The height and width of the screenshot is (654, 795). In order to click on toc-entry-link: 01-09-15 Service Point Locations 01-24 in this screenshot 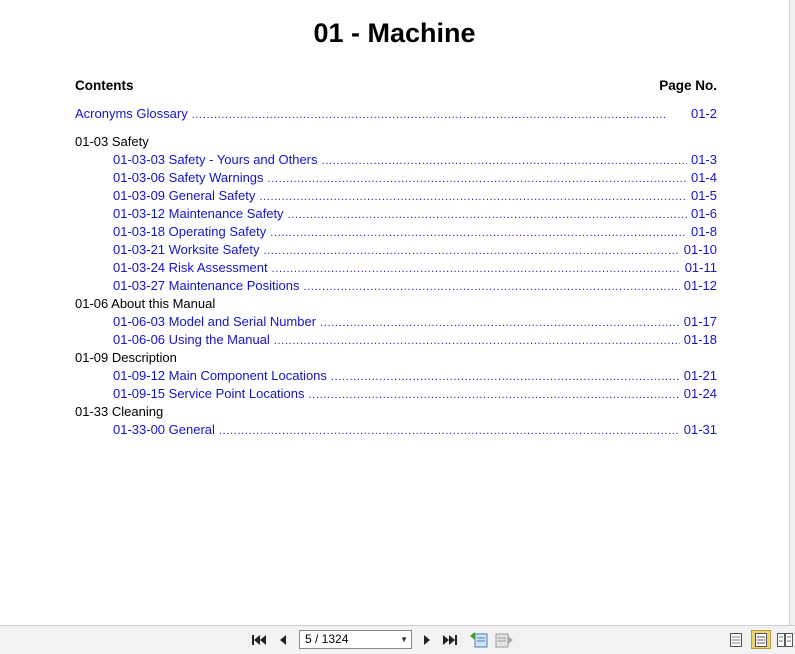, I will do `click(396, 394)`.